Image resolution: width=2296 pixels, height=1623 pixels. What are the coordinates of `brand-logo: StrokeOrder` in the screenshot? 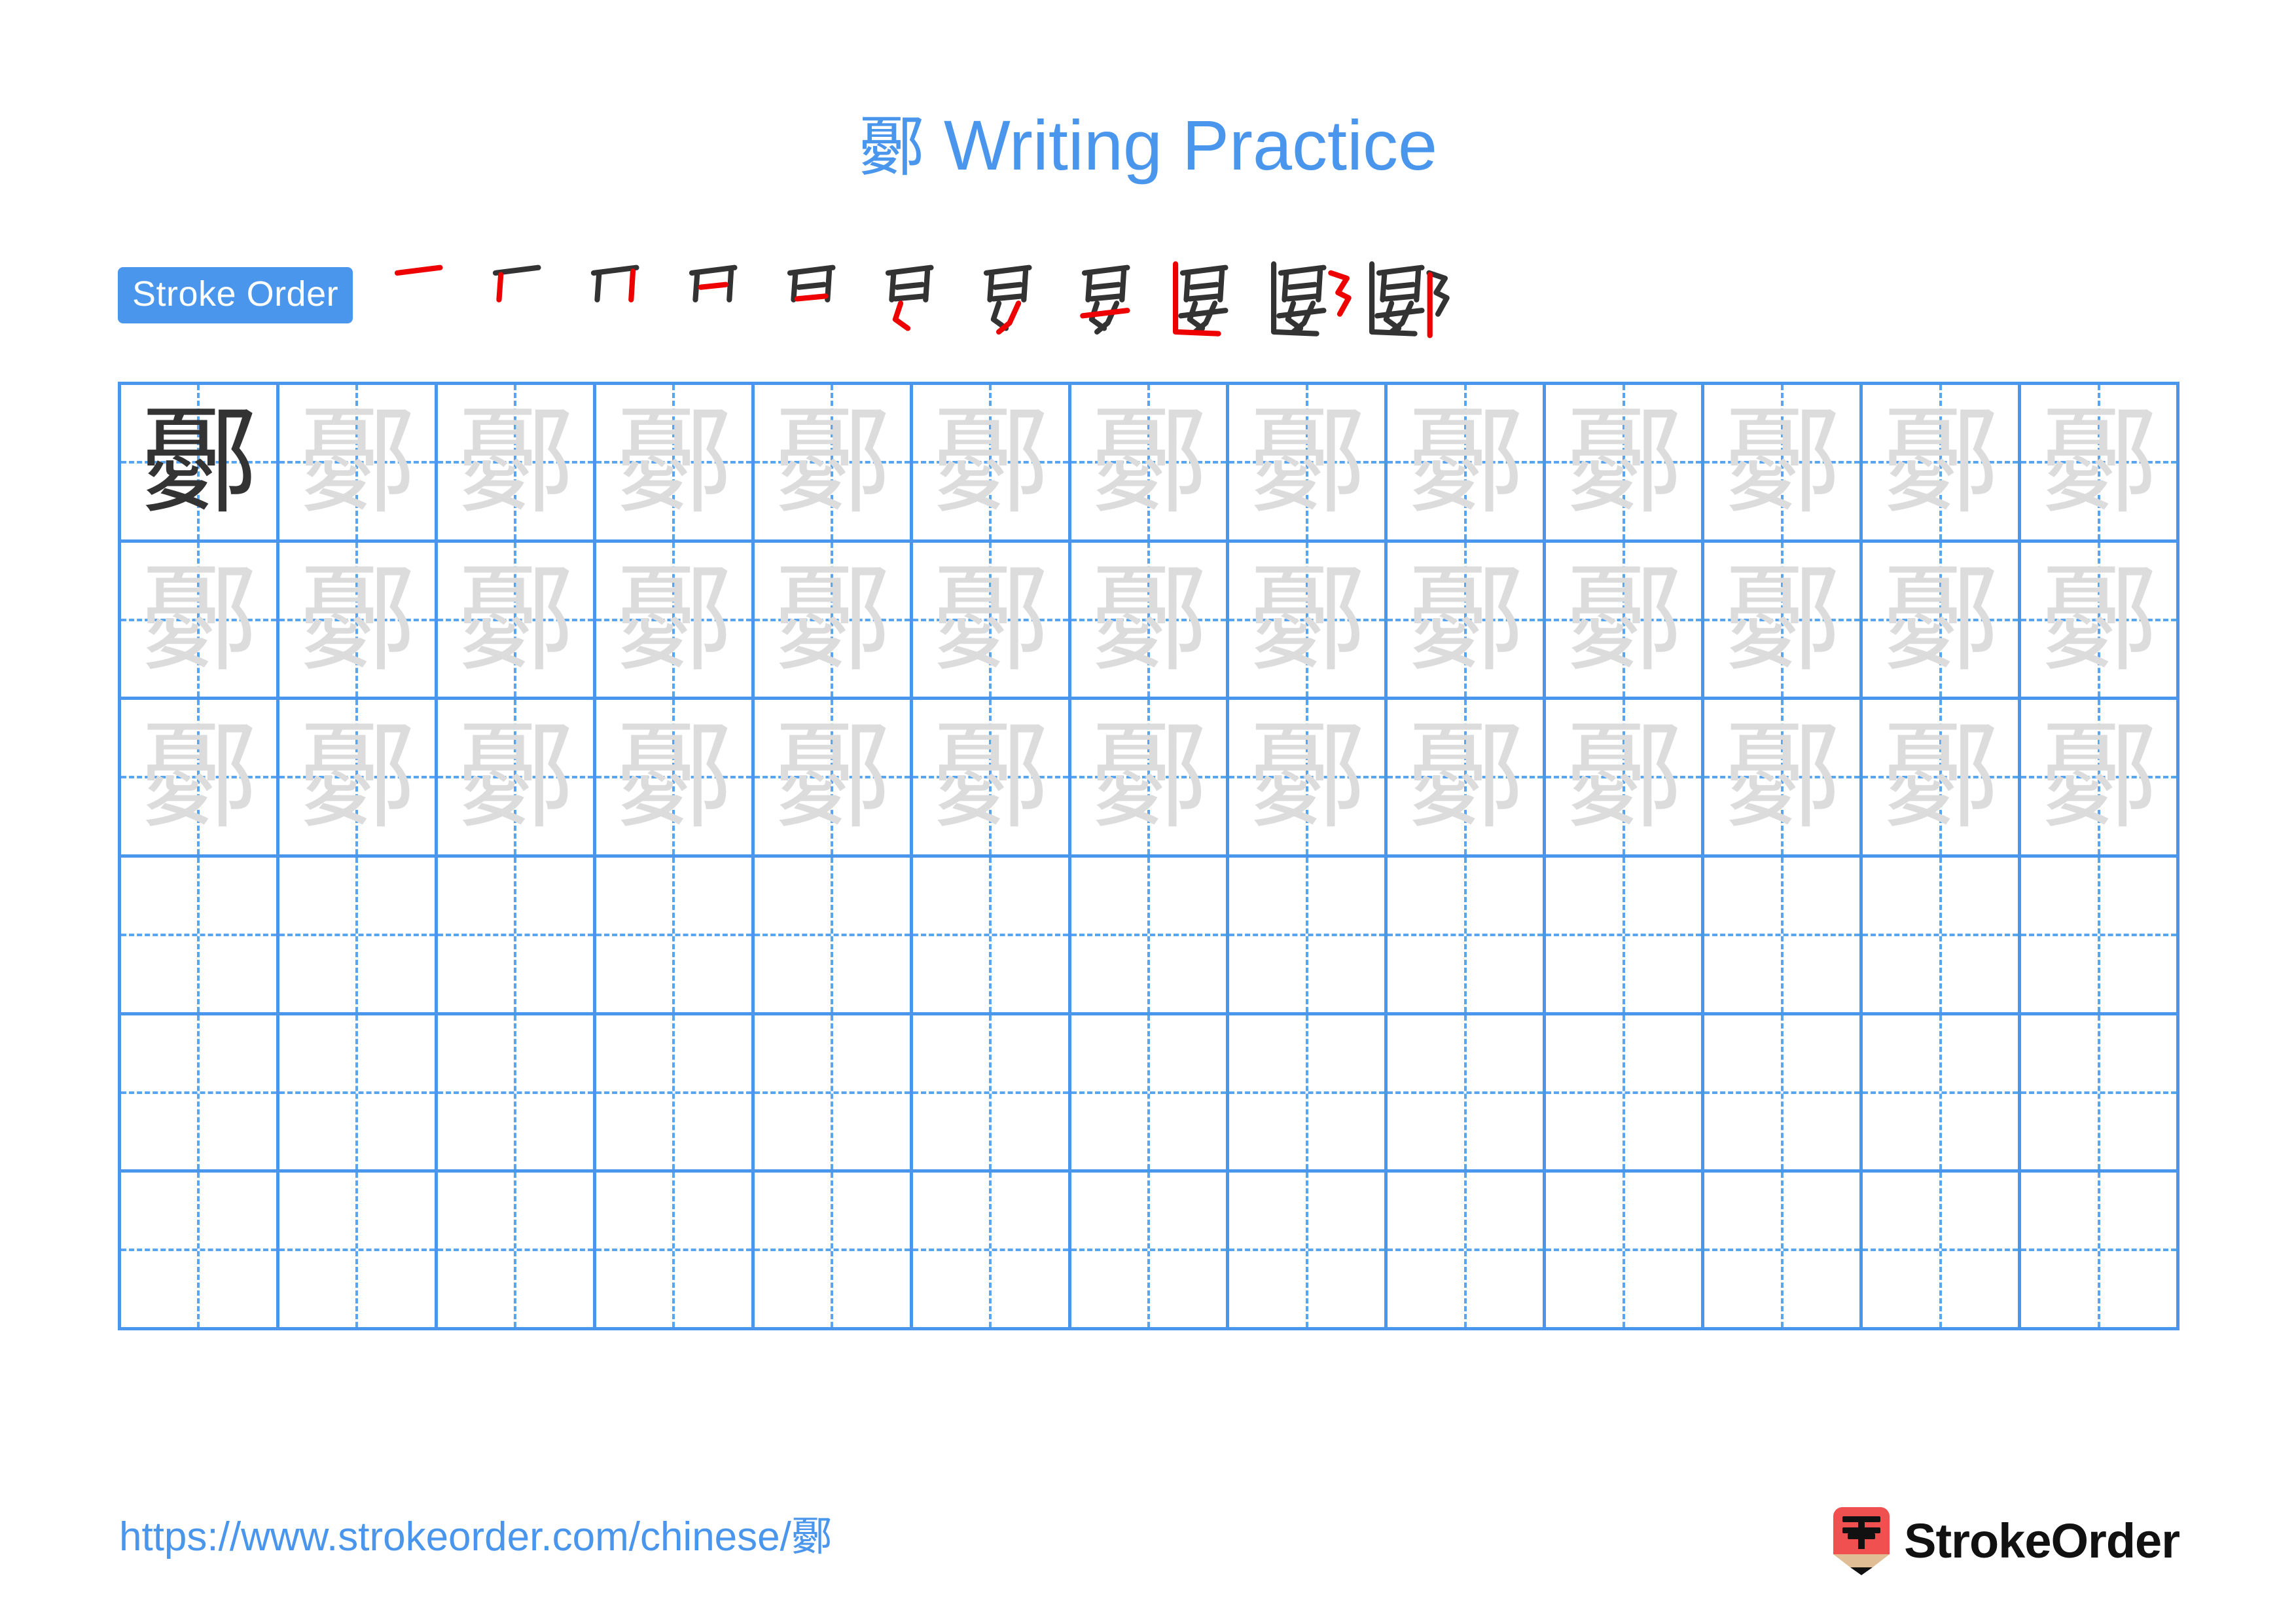 It's located at (2007, 1541).